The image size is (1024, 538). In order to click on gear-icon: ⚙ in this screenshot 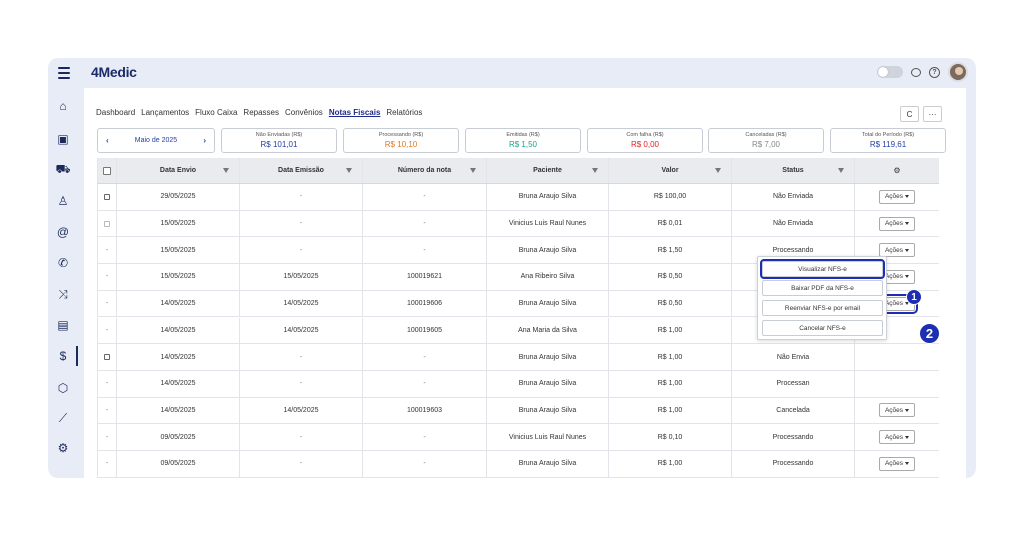, I will do `click(63, 448)`.